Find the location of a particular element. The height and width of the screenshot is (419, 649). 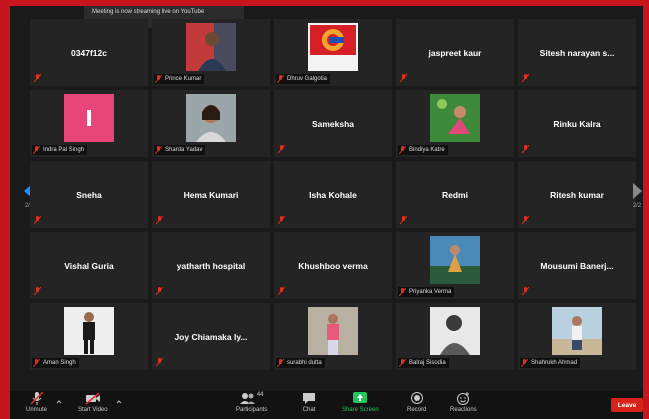

participant-tile: Sneha is located at coordinates (89, 194).